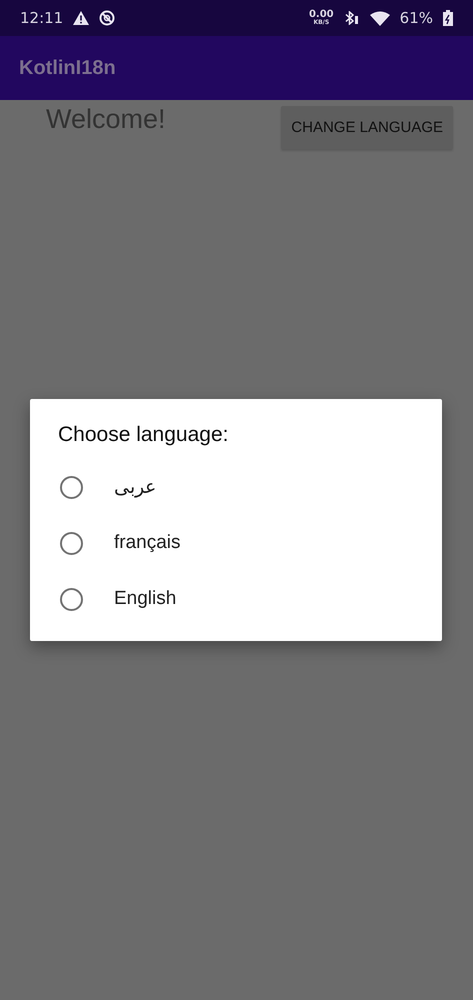  Describe the element at coordinates (143, 435) in the screenshot. I see `dialog-title: Choose language:` at that location.